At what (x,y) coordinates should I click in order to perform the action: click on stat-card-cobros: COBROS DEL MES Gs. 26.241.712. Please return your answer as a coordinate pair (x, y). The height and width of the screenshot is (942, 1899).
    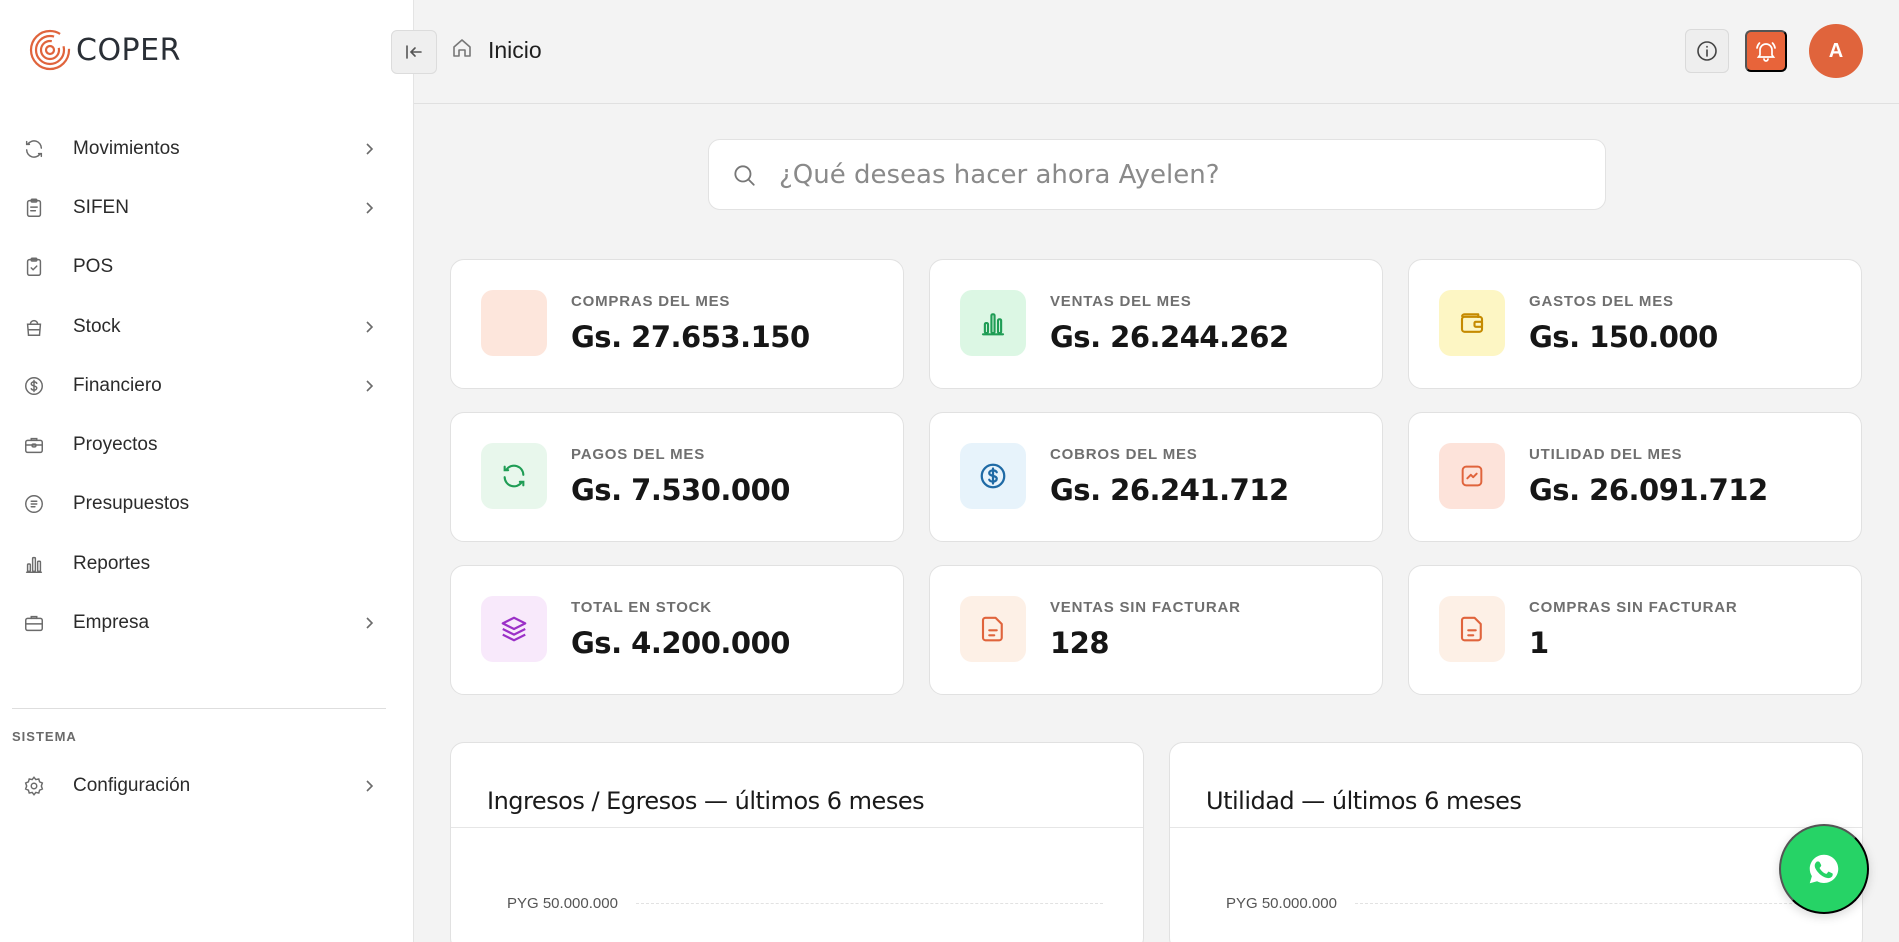
    Looking at the image, I should click on (1156, 477).